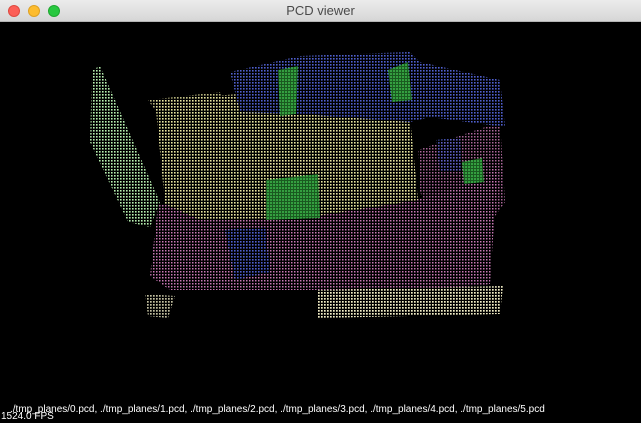 This screenshot has width=641, height=423. I want to click on point-cloud-plane-cream, so click(324, 302).